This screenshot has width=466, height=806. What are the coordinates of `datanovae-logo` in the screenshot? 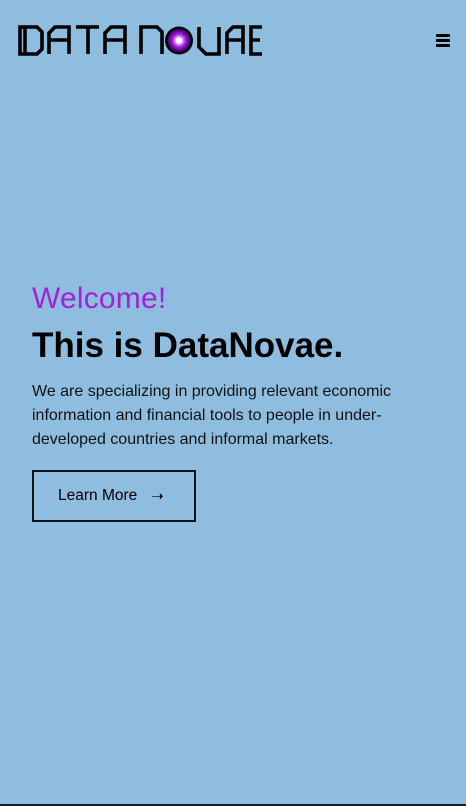 It's located at (141, 40).